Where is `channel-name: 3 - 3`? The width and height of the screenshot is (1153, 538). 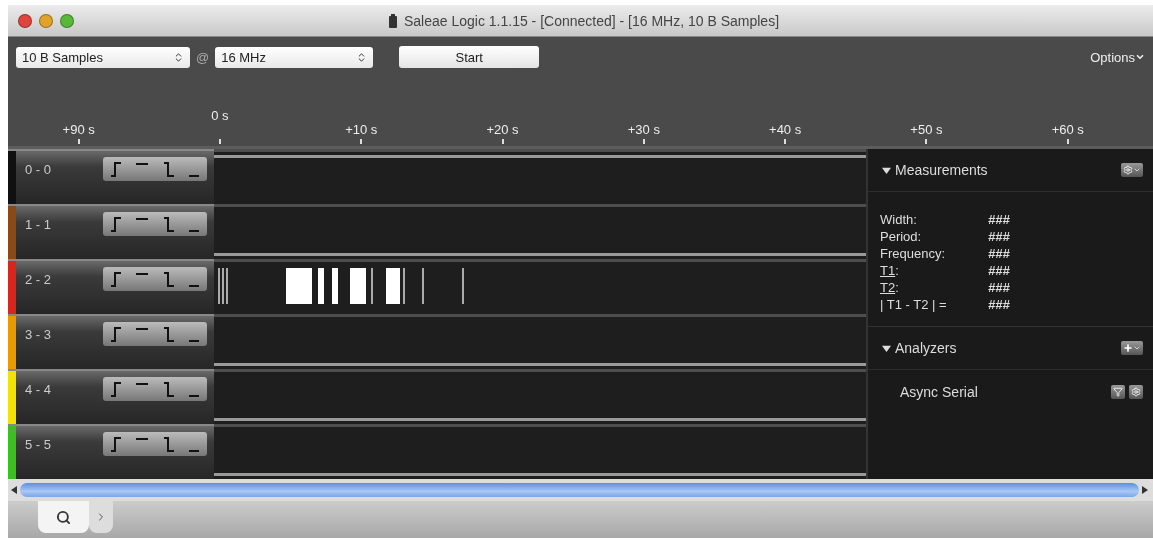 channel-name: 3 - 3 is located at coordinates (38, 334).